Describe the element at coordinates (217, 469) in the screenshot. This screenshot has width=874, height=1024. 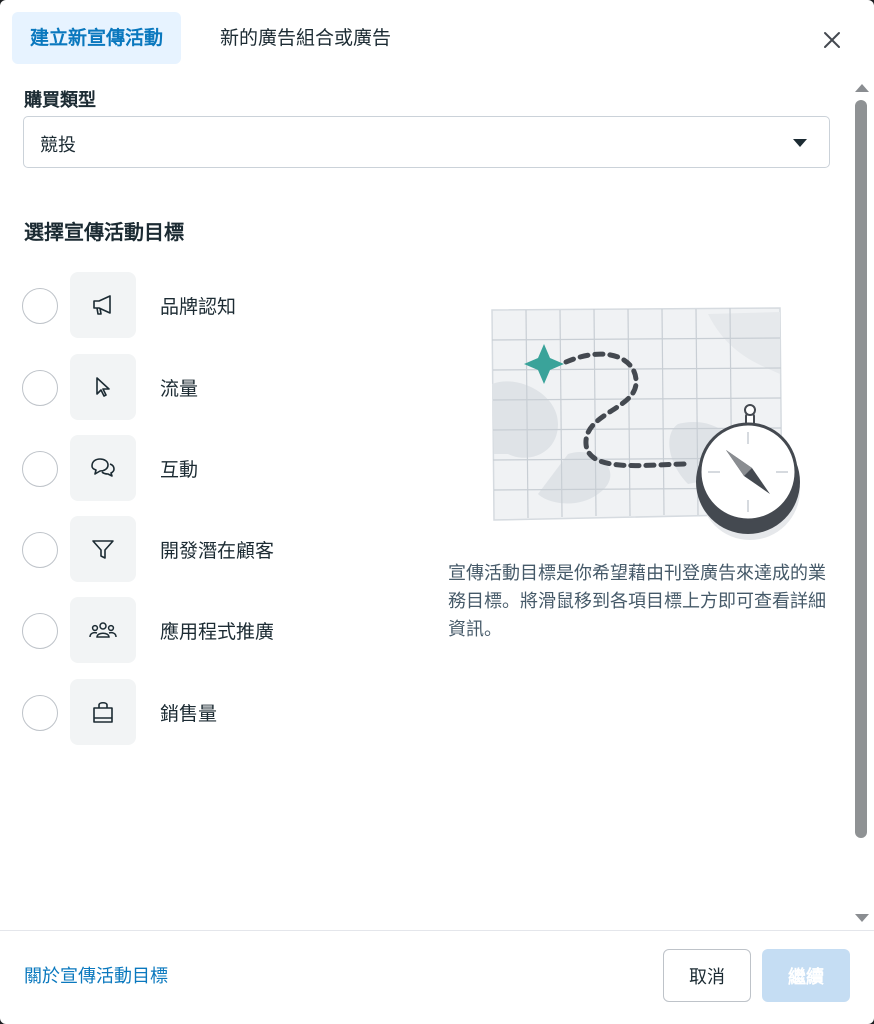
I see `objective-option-engagement: 互動` at that location.